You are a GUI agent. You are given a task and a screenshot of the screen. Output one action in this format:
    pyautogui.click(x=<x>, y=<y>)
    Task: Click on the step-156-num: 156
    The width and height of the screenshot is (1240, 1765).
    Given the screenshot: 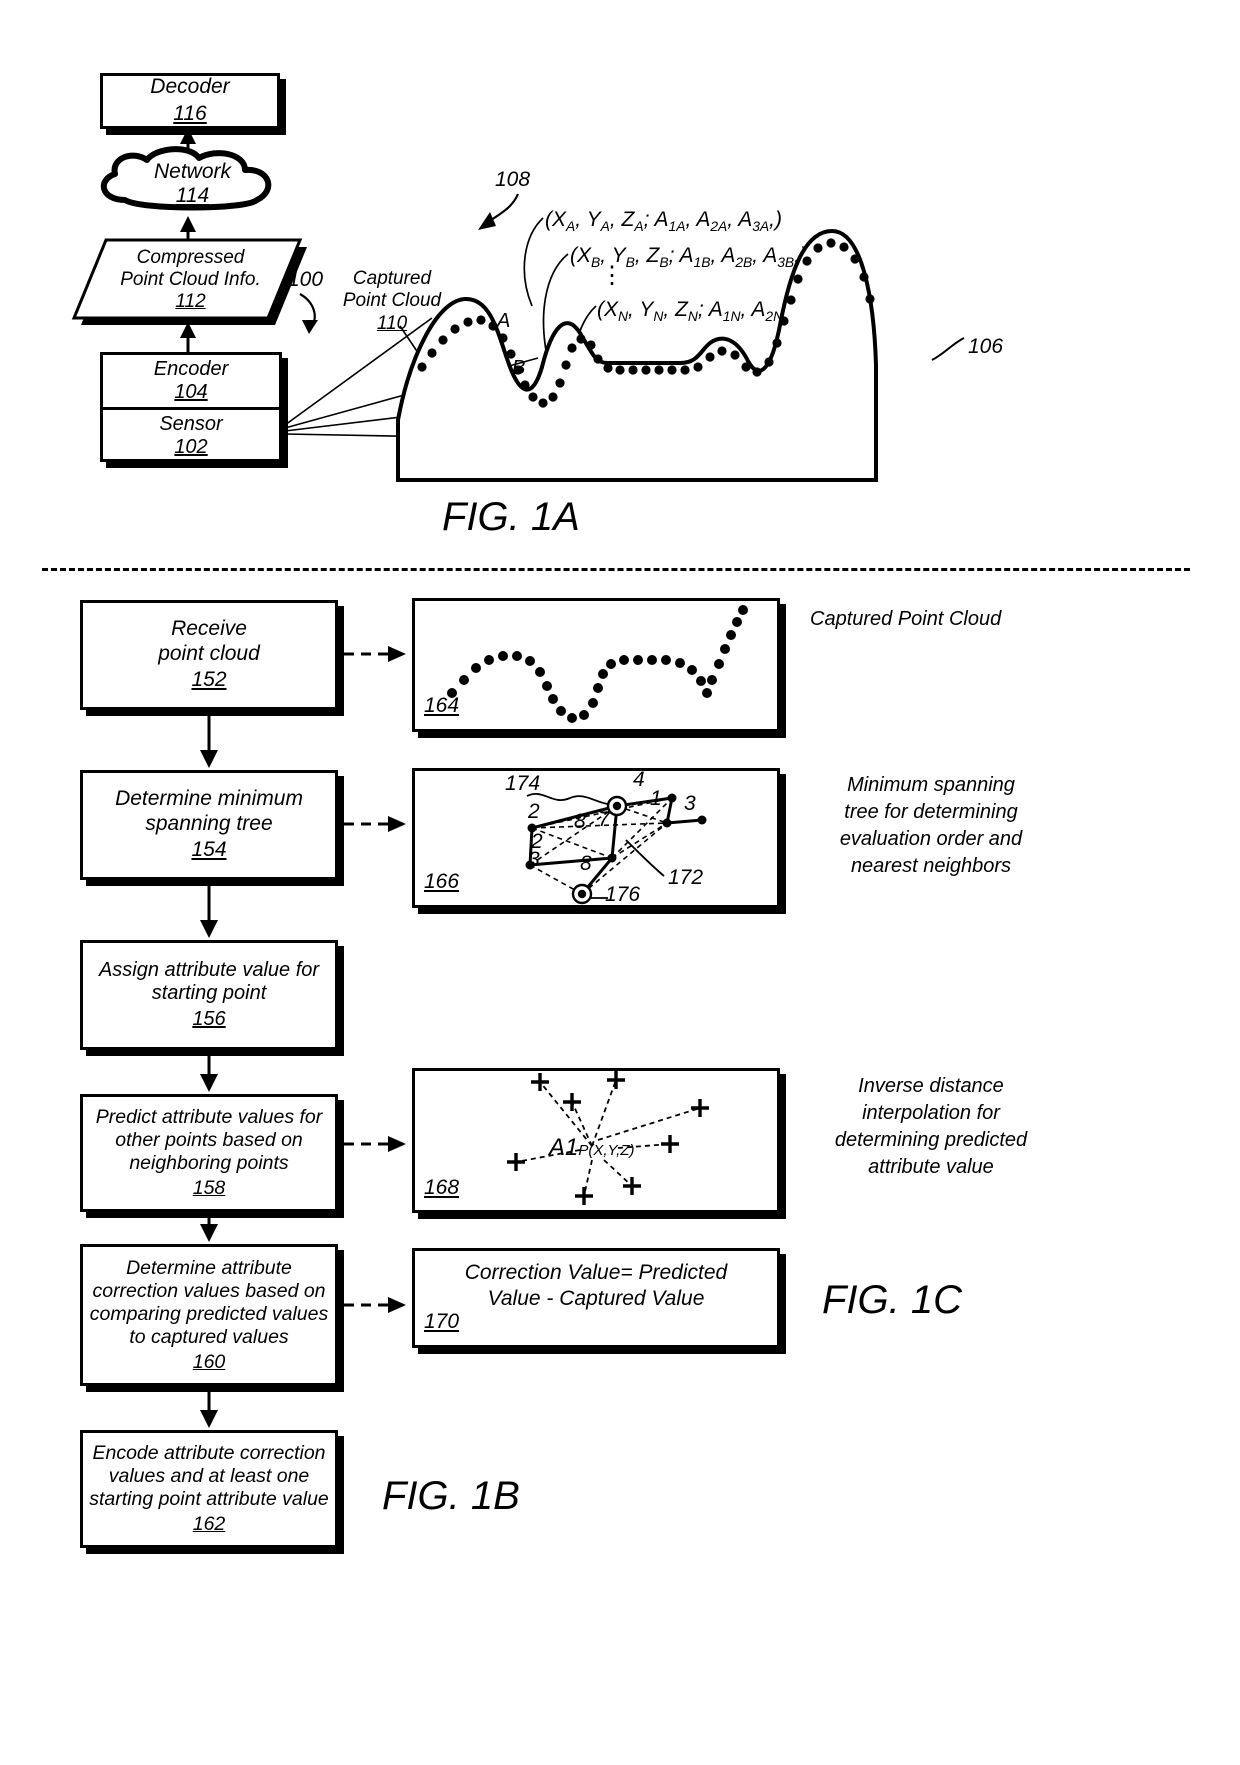 What is the action you would take?
    pyautogui.click(x=209, y=1018)
    